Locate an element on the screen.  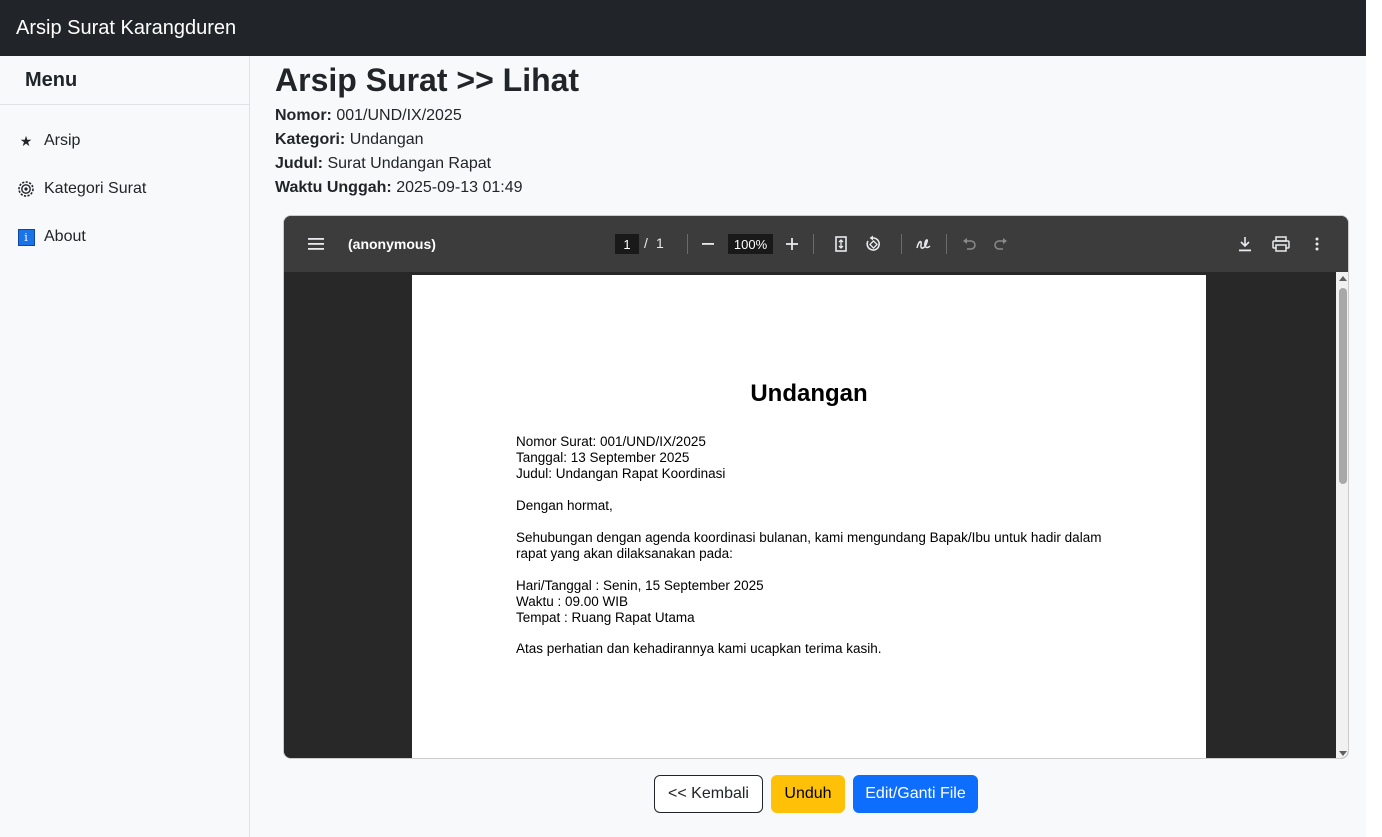
sidebar-item-label: Kategori Surat is located at coordinates (95, 188).